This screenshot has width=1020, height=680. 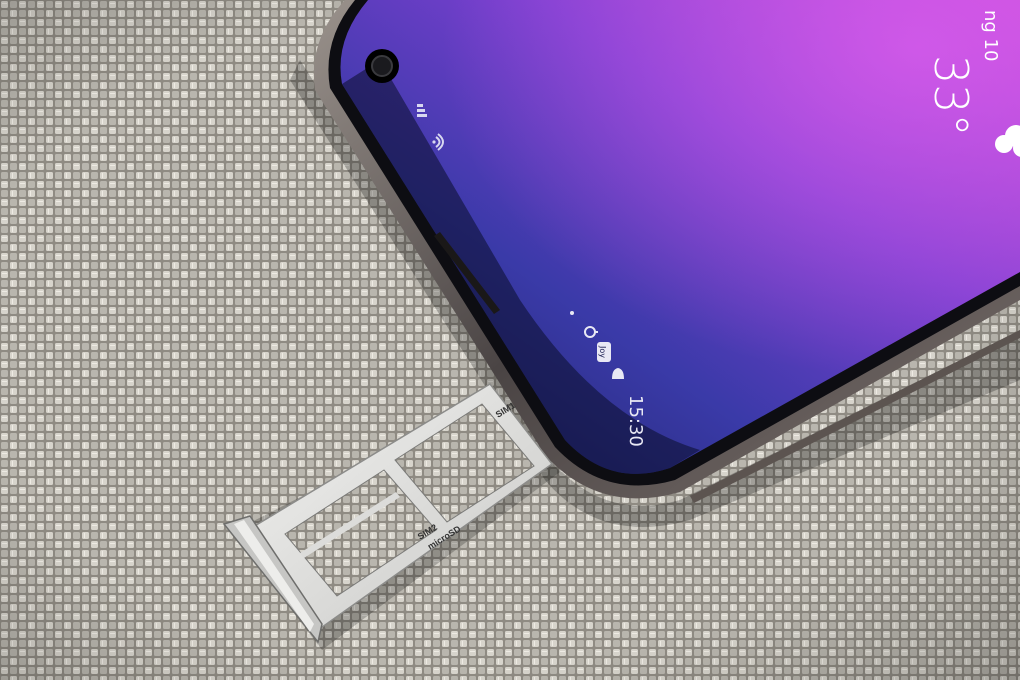 I want to click on punch-hole-camera-icon, so click(x=382, y=66).